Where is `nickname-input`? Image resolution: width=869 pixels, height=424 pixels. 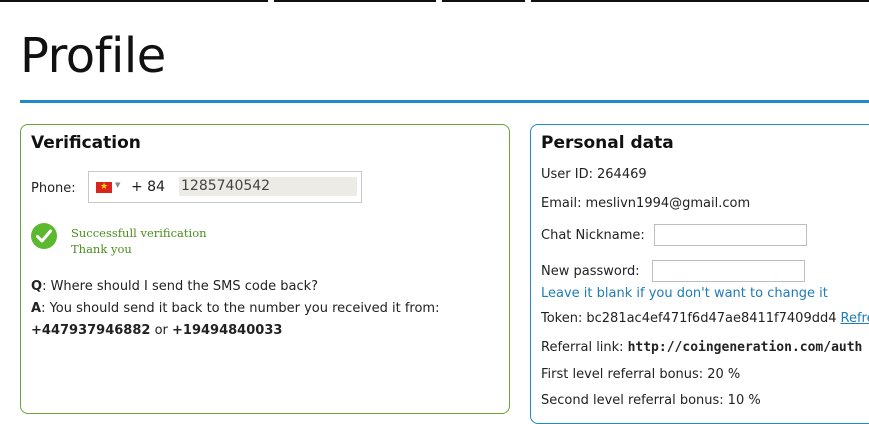 nickname-input is located at coordinates (730, 235).